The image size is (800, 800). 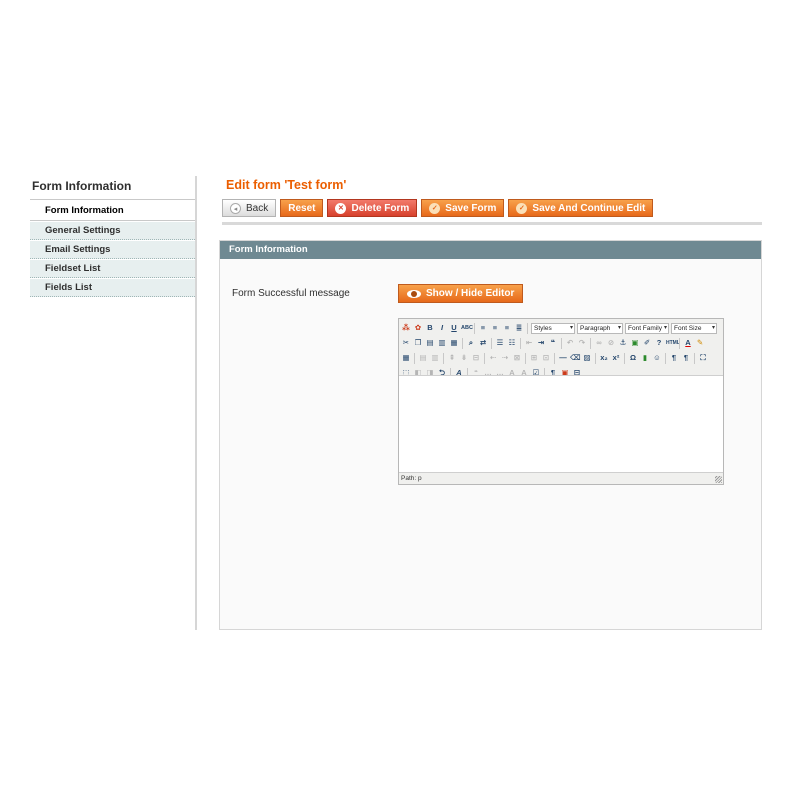 What do you see at coordinates (647, 343) in the screenshot?
I see `cleanup-icon: ✐` at bounding box center [647, 343].